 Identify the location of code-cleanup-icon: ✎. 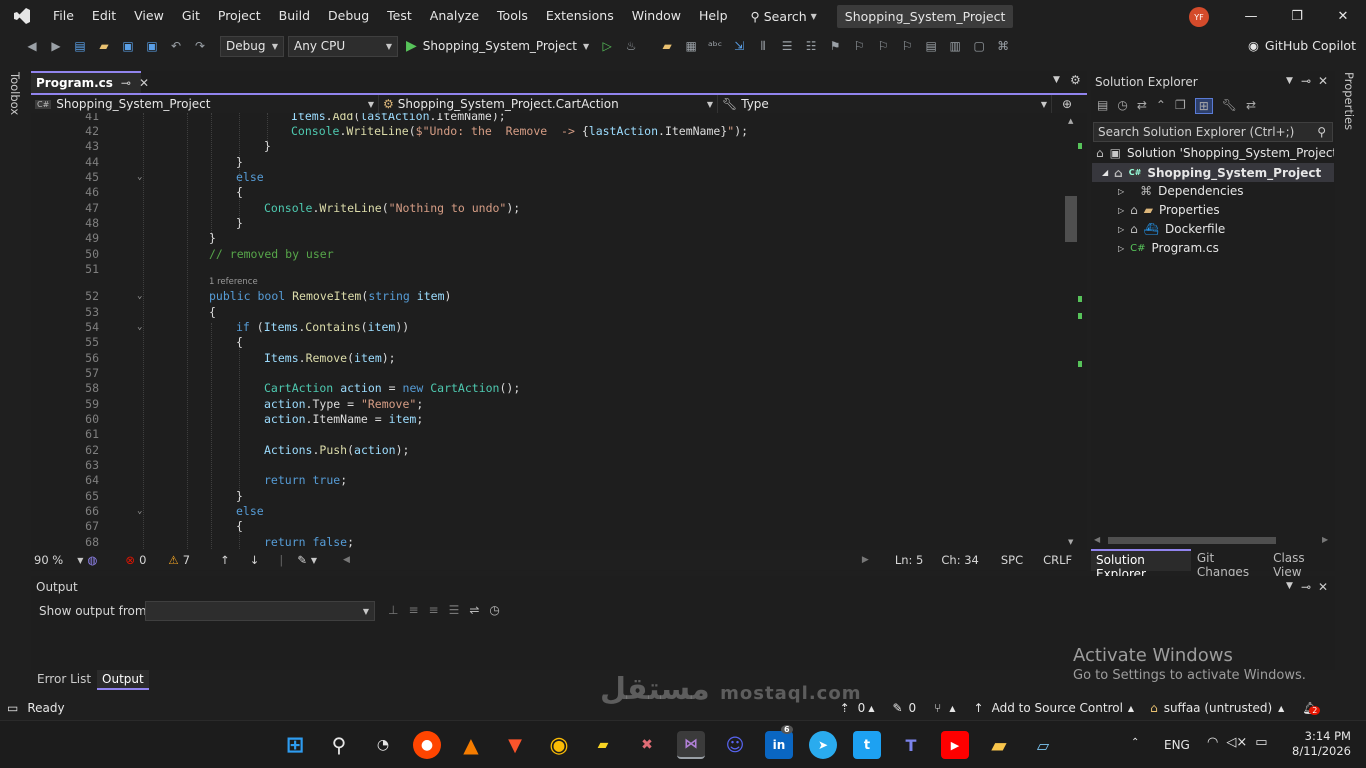
(302, 560).